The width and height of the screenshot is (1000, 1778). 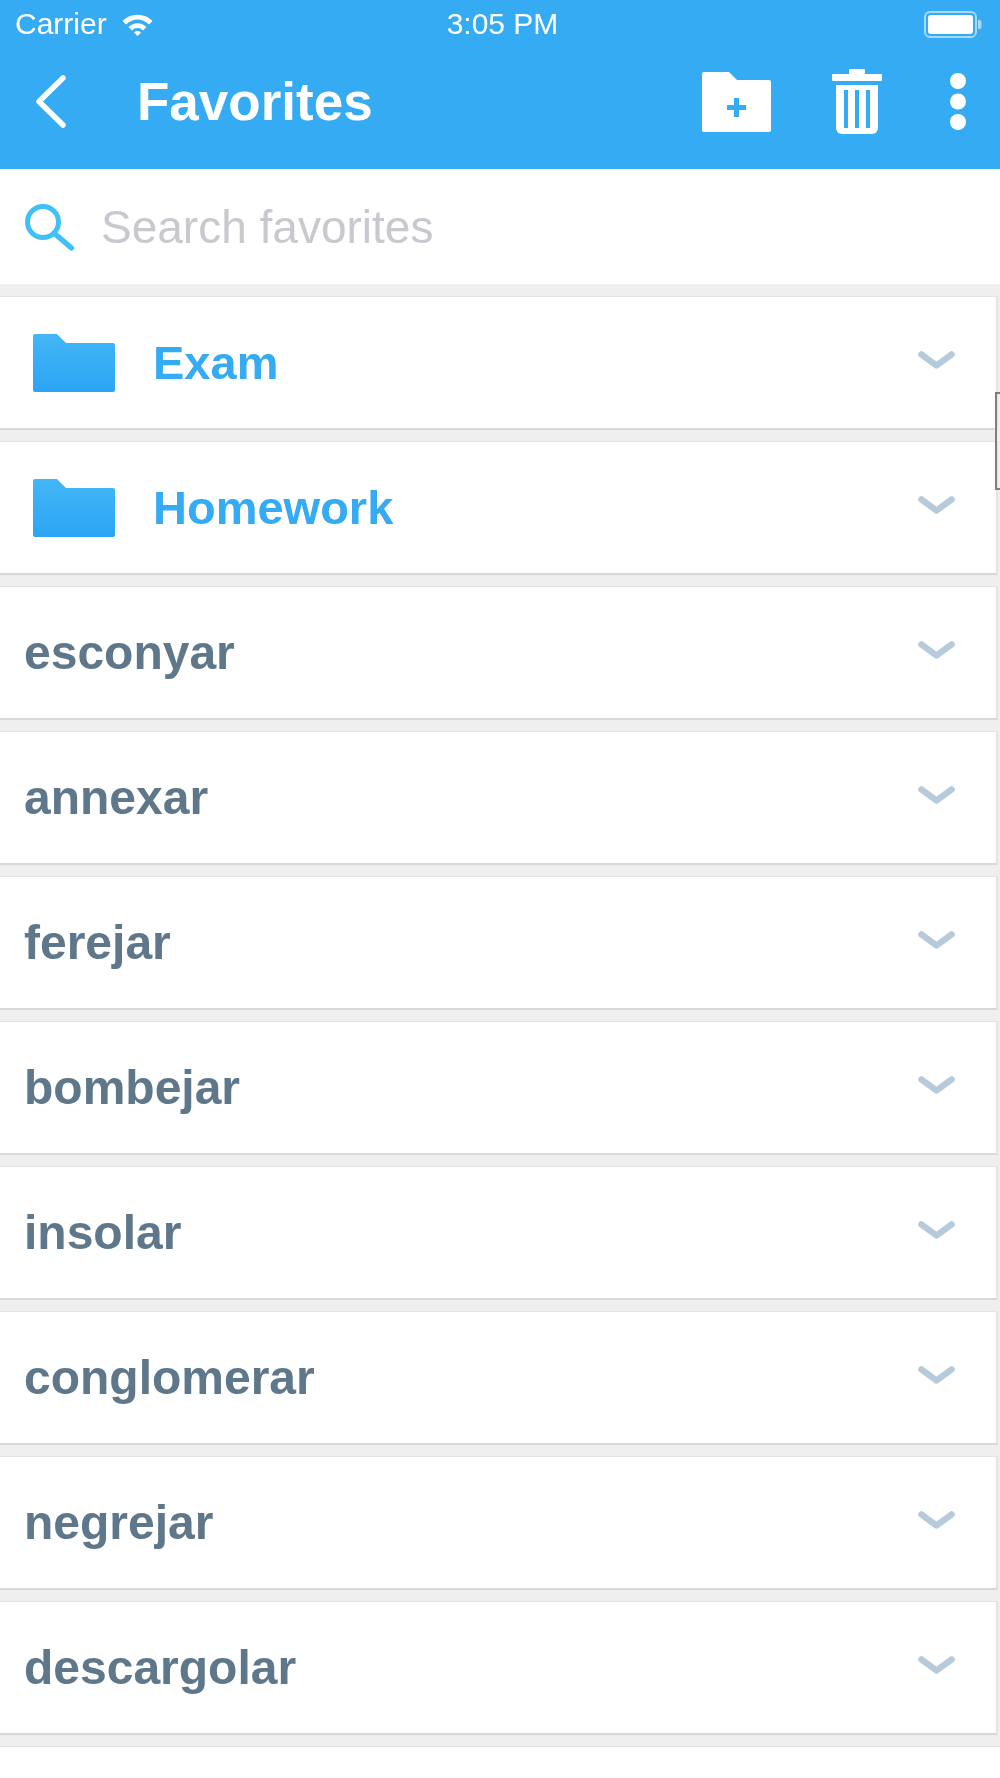 I want to click on word-item: annexar, so click(x=499, y=798).